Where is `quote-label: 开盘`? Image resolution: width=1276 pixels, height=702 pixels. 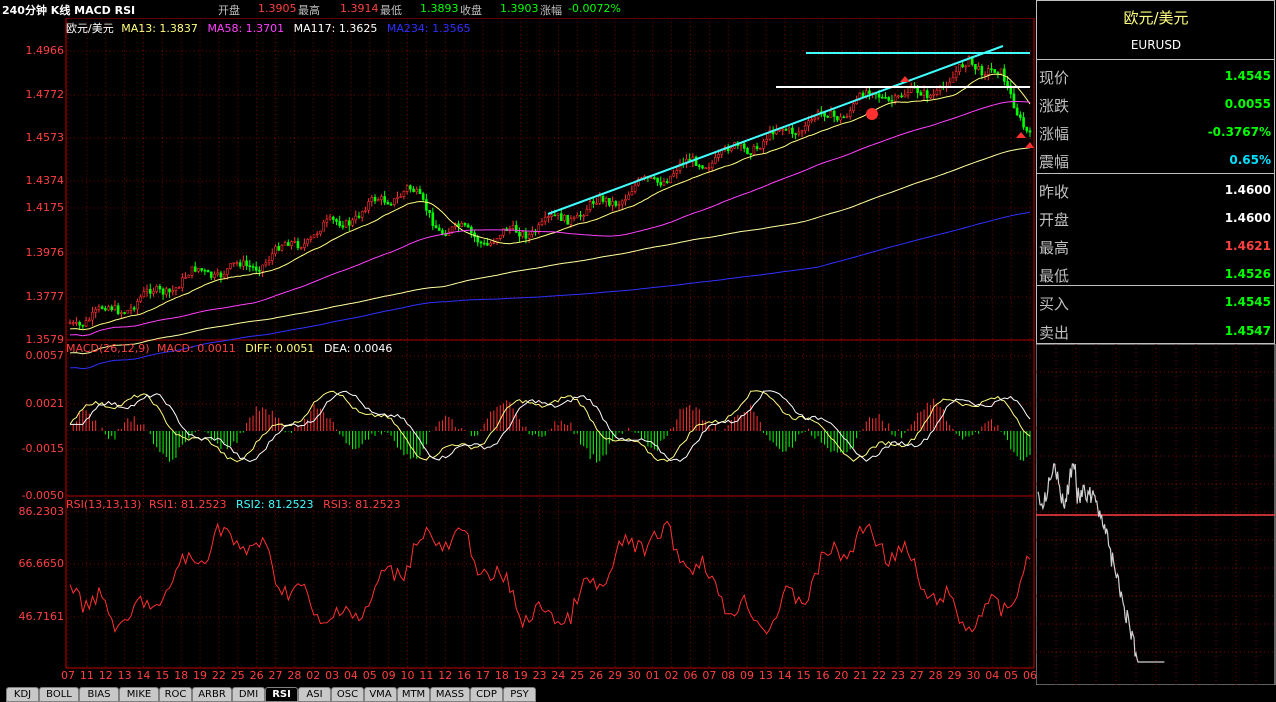 quote-label: 开盘 is located at coordinates (1054, 220).